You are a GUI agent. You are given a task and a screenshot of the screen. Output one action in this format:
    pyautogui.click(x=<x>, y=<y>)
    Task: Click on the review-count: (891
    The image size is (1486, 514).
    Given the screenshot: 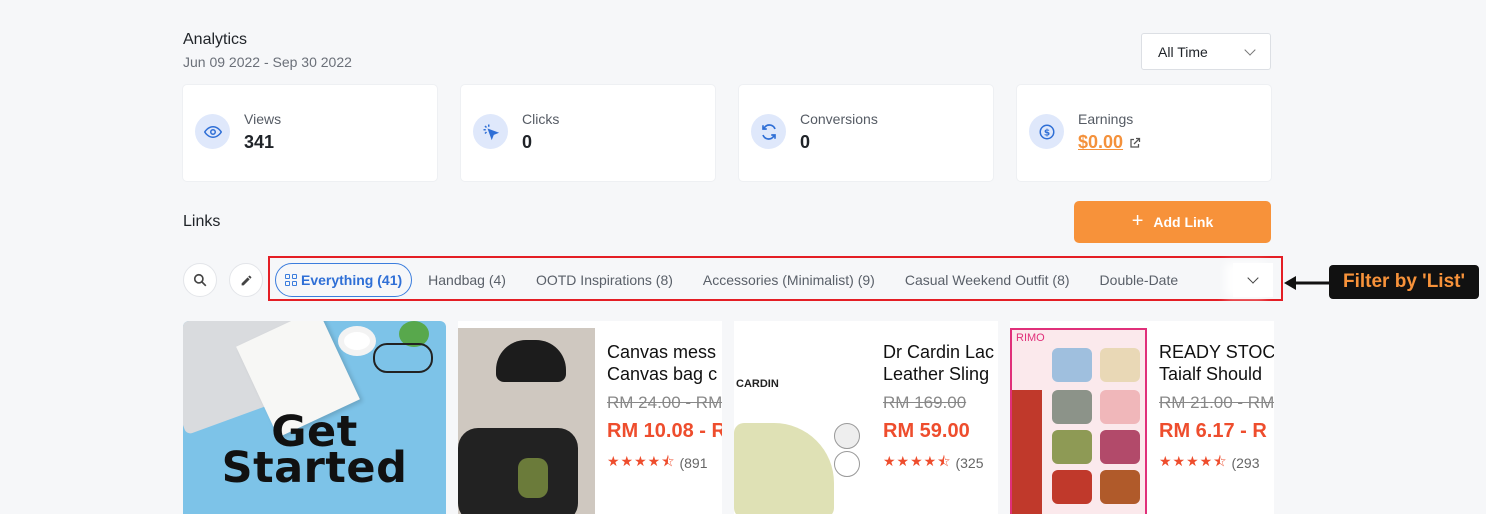 What is the action you would take?
    pyautogui.click(x=693, y=463)
    